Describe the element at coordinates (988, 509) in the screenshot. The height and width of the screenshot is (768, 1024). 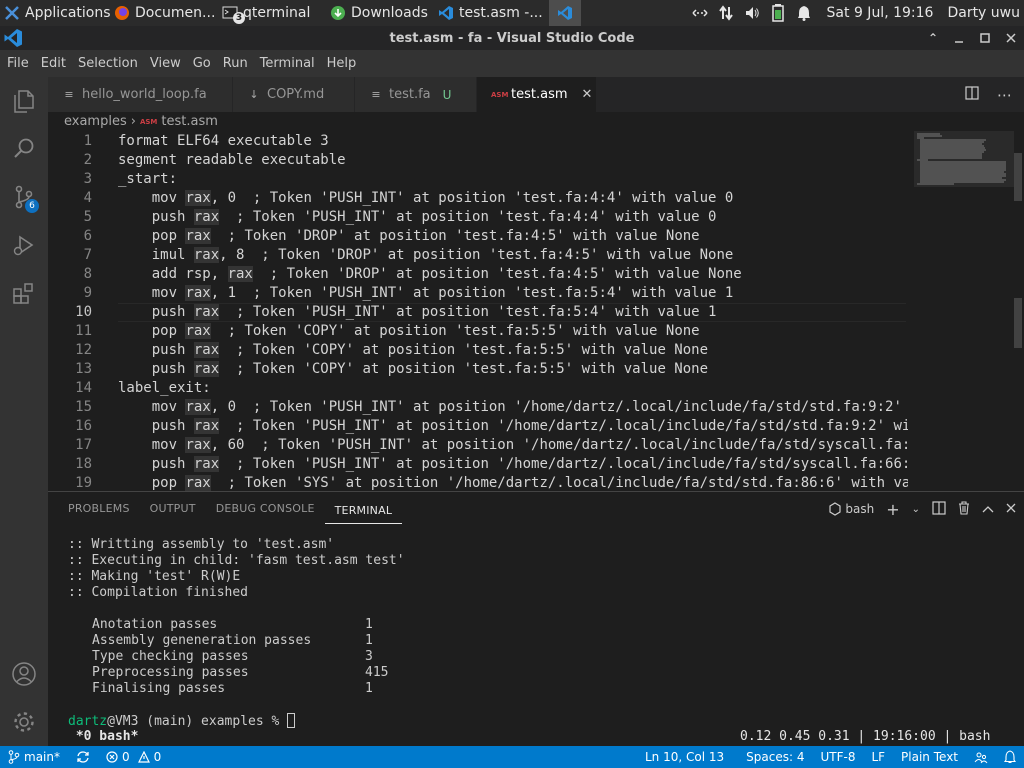
I see `maximize-panel-icon` at that location.